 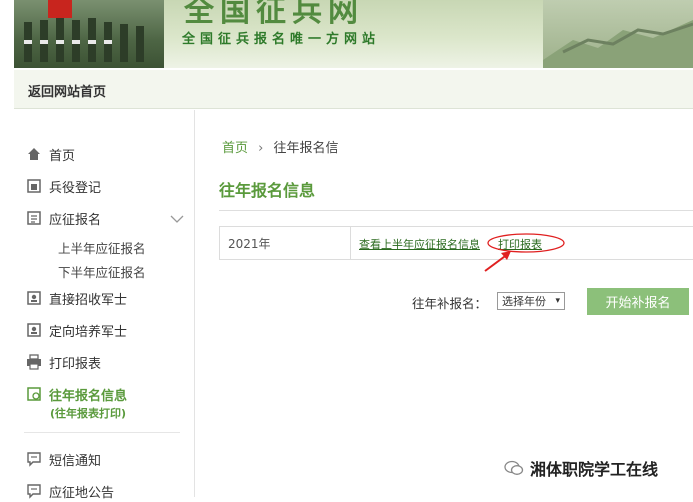 I want to click on sidebar-item-label: 短信通知, so click(x=75, y=461).